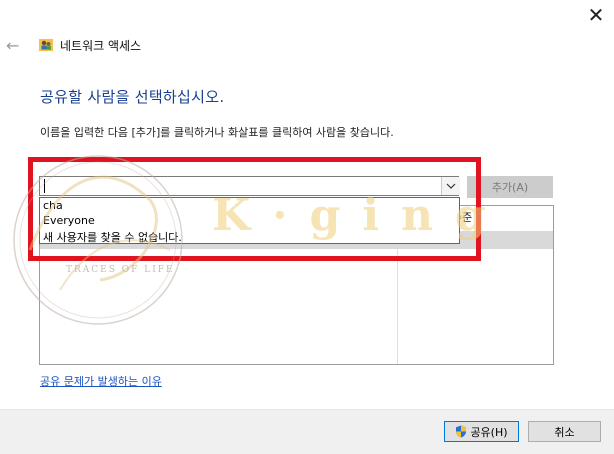 The width and height of the screenshot is (614, 454). What do you see at coordinates (360, 215) in the screenshot?
I see `watermark-brand-text: K·ging` at bounding box center [360, 215].